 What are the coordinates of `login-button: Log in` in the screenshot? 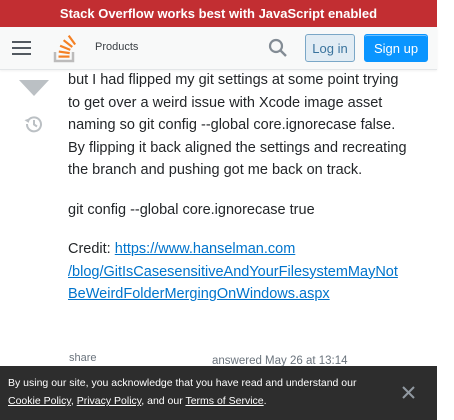 It's located at (330, 48).